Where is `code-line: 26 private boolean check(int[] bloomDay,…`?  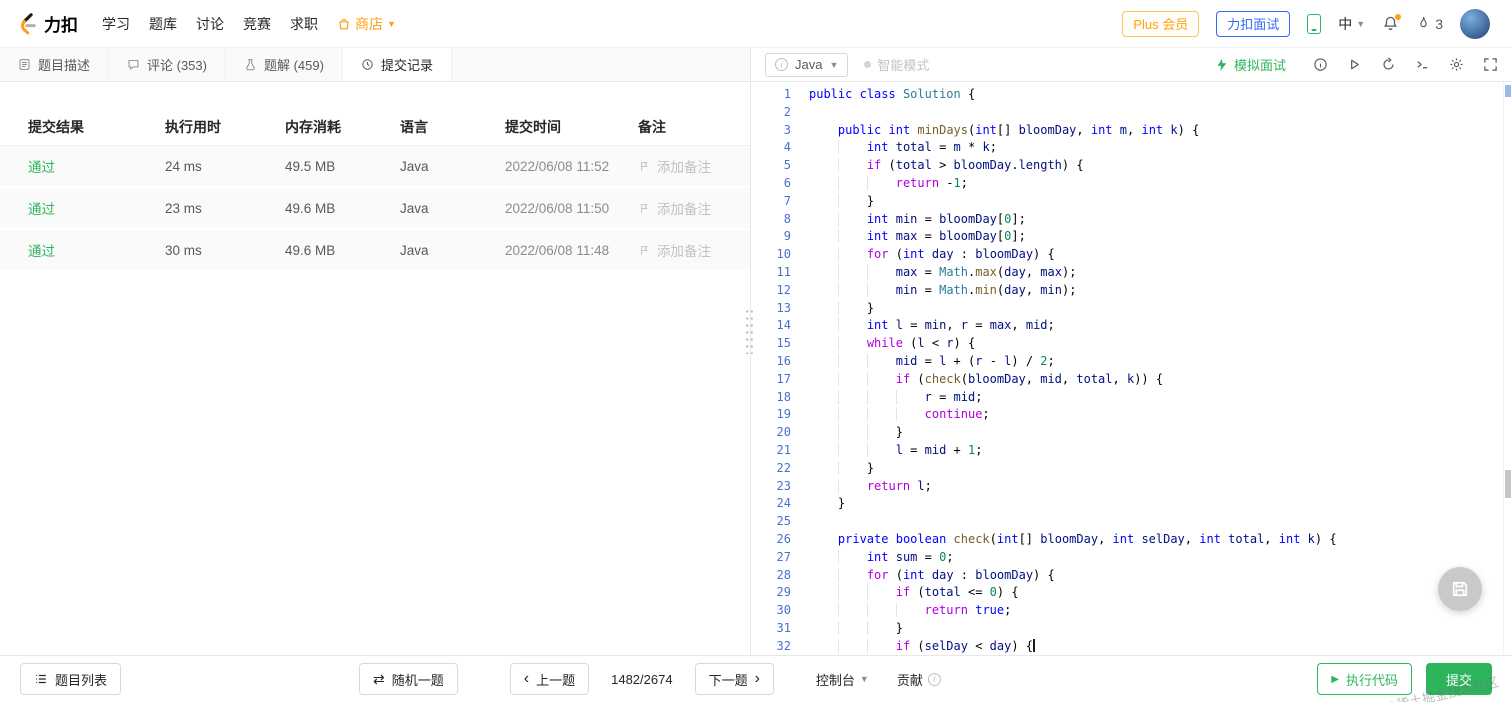
code-line: 26 private boolean check(int[] bloomDay,… is located at coordinates (1131, 540).